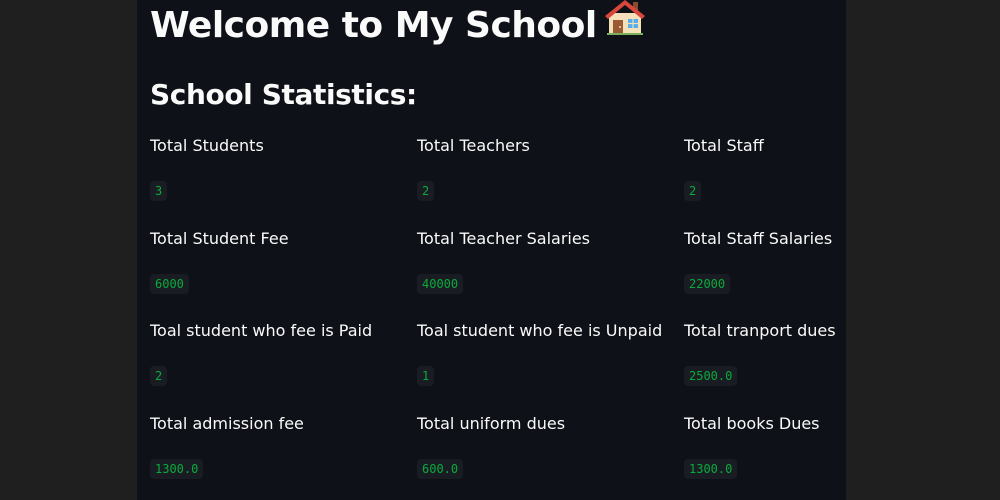 This screenshot has width=1000, height=500. Describe the element at coordinates (752, 423) in the screenshot. I see `stat-label: Total books Dues` at that location.